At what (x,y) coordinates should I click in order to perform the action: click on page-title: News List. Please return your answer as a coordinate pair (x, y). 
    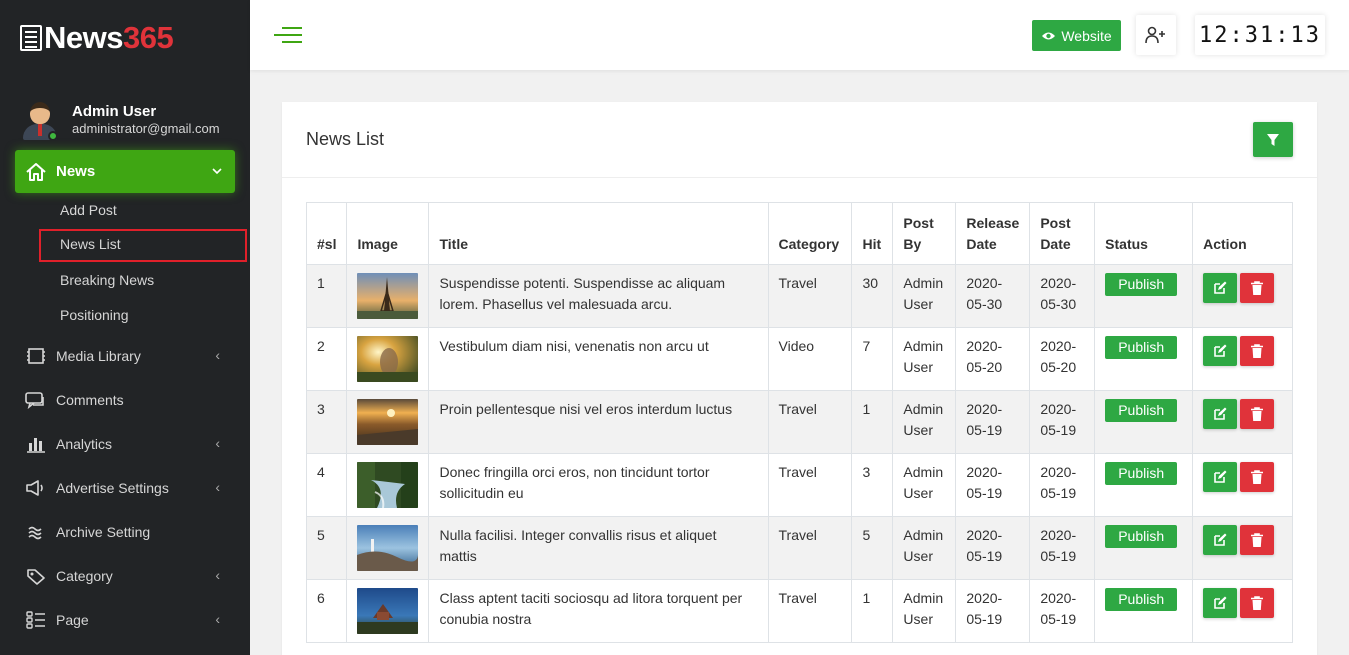
    Looking at the image, I should click on (345, 139).